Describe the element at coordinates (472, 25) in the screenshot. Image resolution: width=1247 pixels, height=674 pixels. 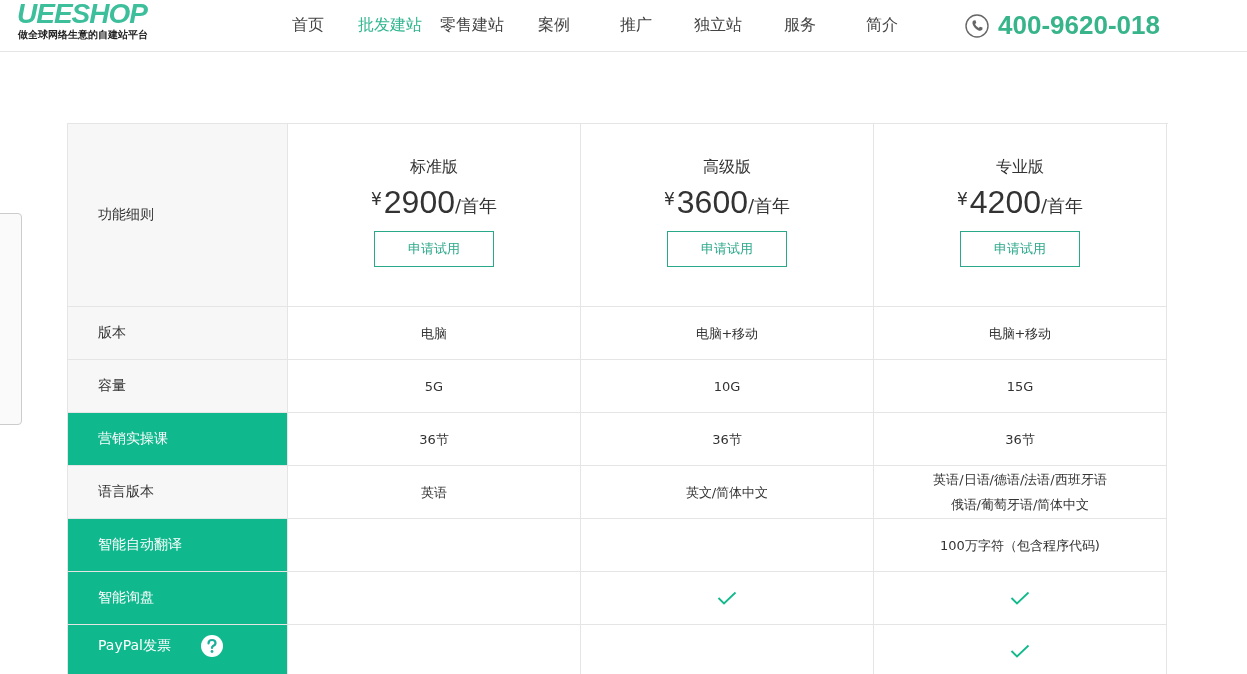
I see `nav-link: 零售建站` at that location.